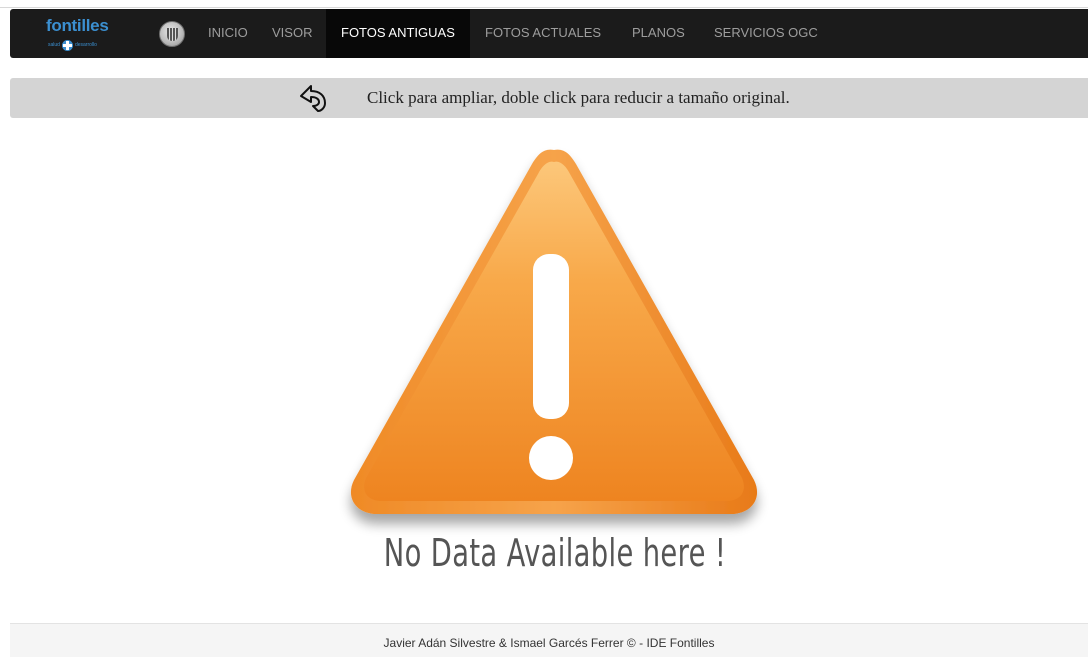  Describe the element at coordinates (543, 33) in the screenshot. I see `nav-item-fotos-actuales: FOTOS ACTUALES` at that location.